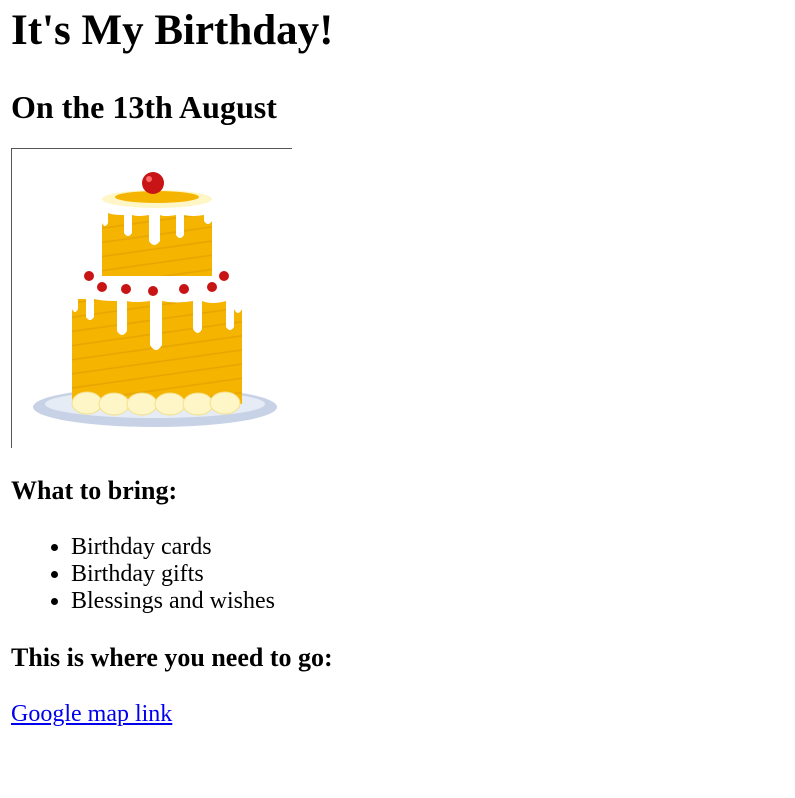 Image resolution: width=795 pixels, height=798 pixels. Describe the element at coordinates (427, 601) in the screenshot. I see `list-item: Blessings and wishes` at that location.